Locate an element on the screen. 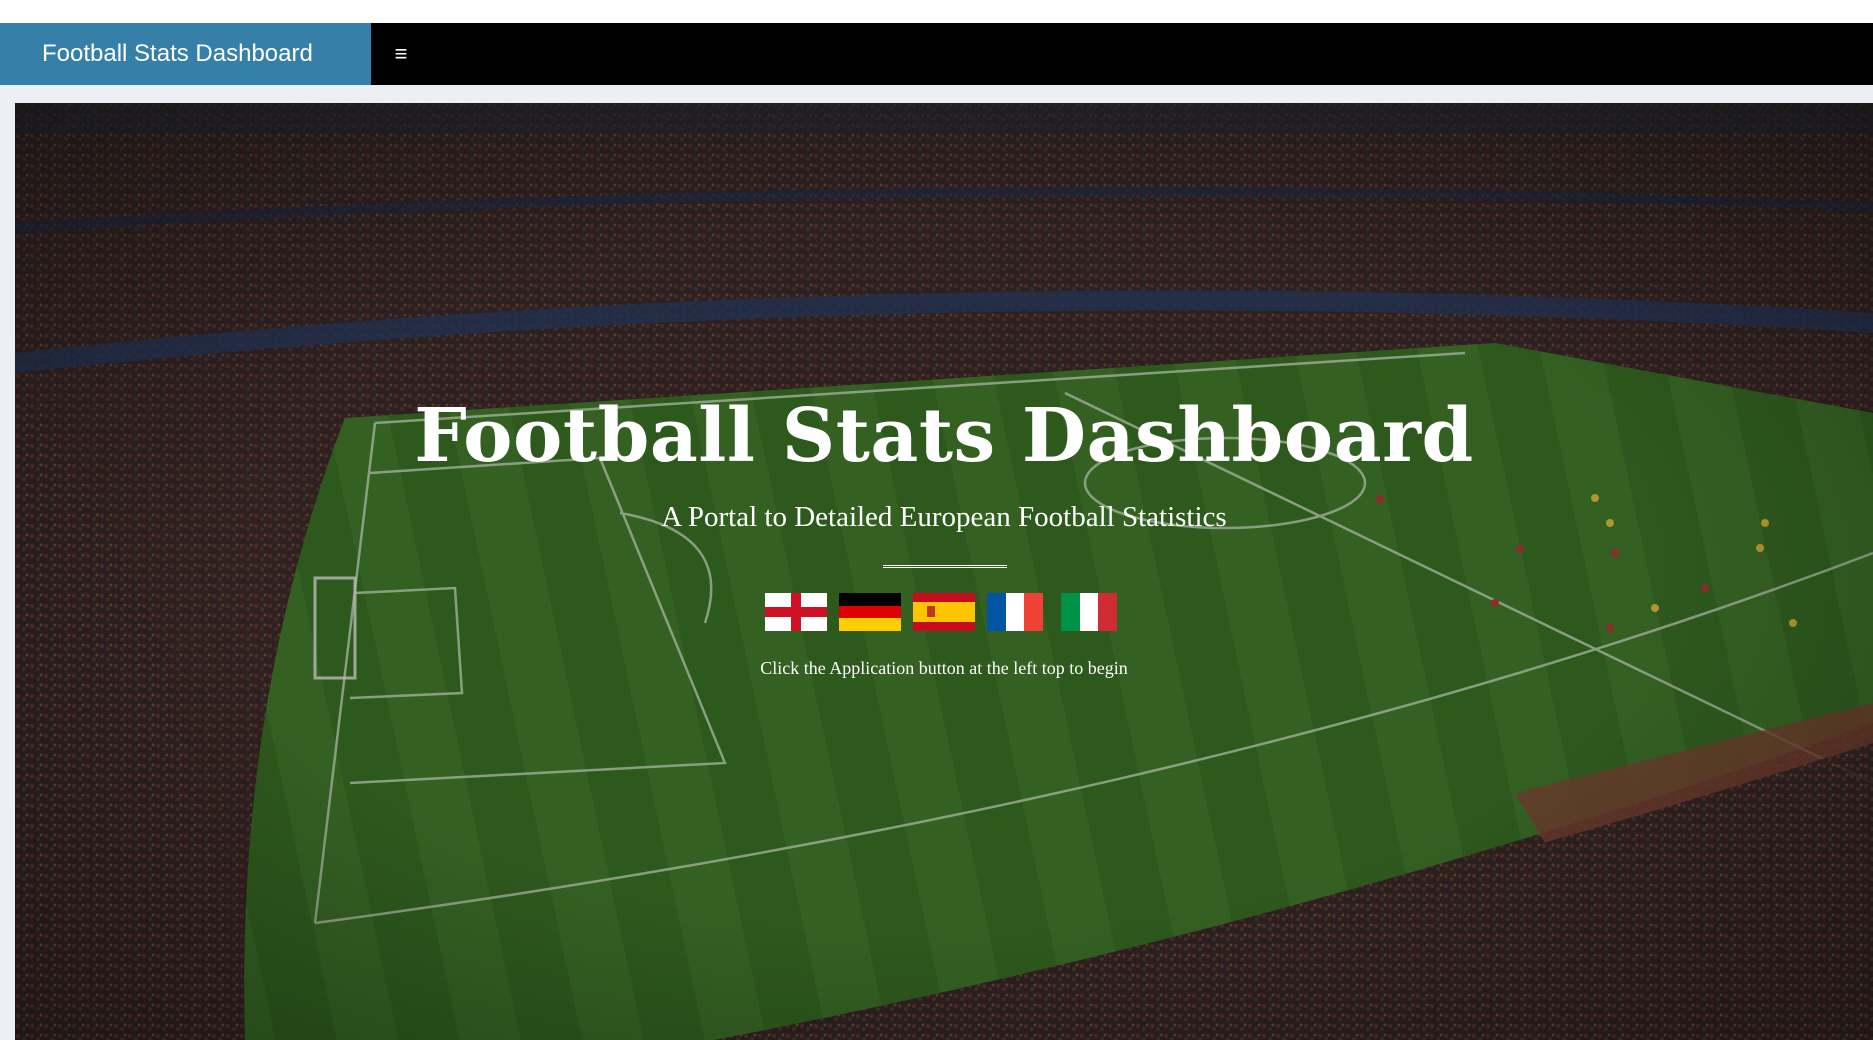  menu-icon: ≡ is located at coordinates (401, 53).